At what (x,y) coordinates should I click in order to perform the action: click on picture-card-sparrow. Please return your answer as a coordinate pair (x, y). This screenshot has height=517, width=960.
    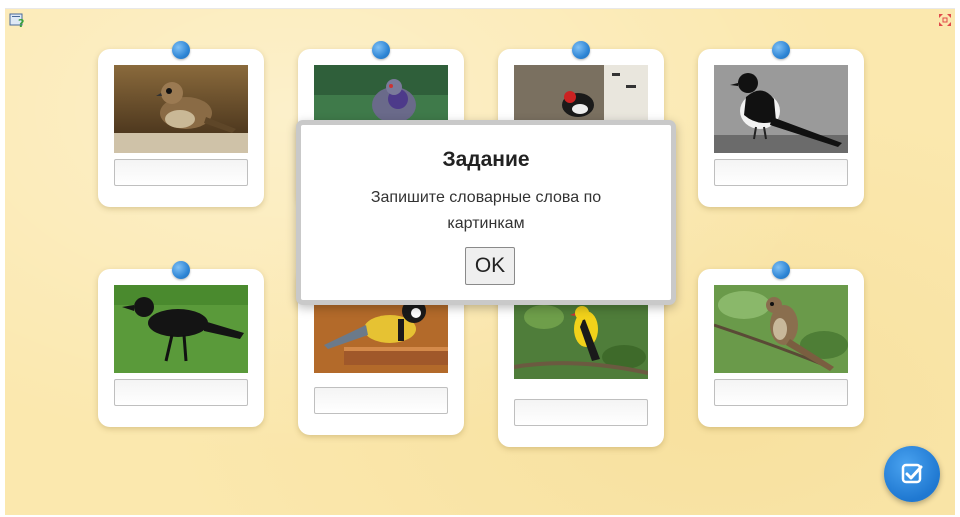
    Looking at the image, I should click on (181, 124).